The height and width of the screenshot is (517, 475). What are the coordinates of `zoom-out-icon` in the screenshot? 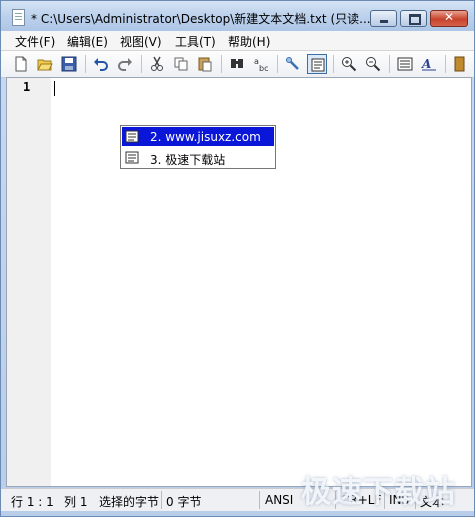 It's located at (373, 64).